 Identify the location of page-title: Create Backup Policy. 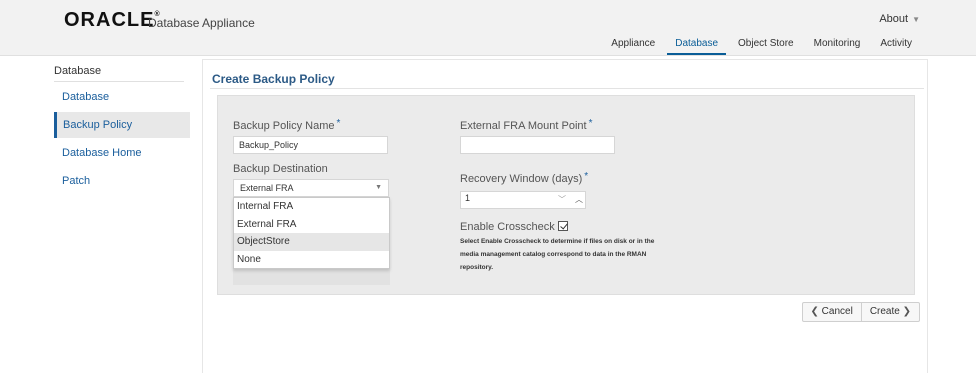
(273, 79).